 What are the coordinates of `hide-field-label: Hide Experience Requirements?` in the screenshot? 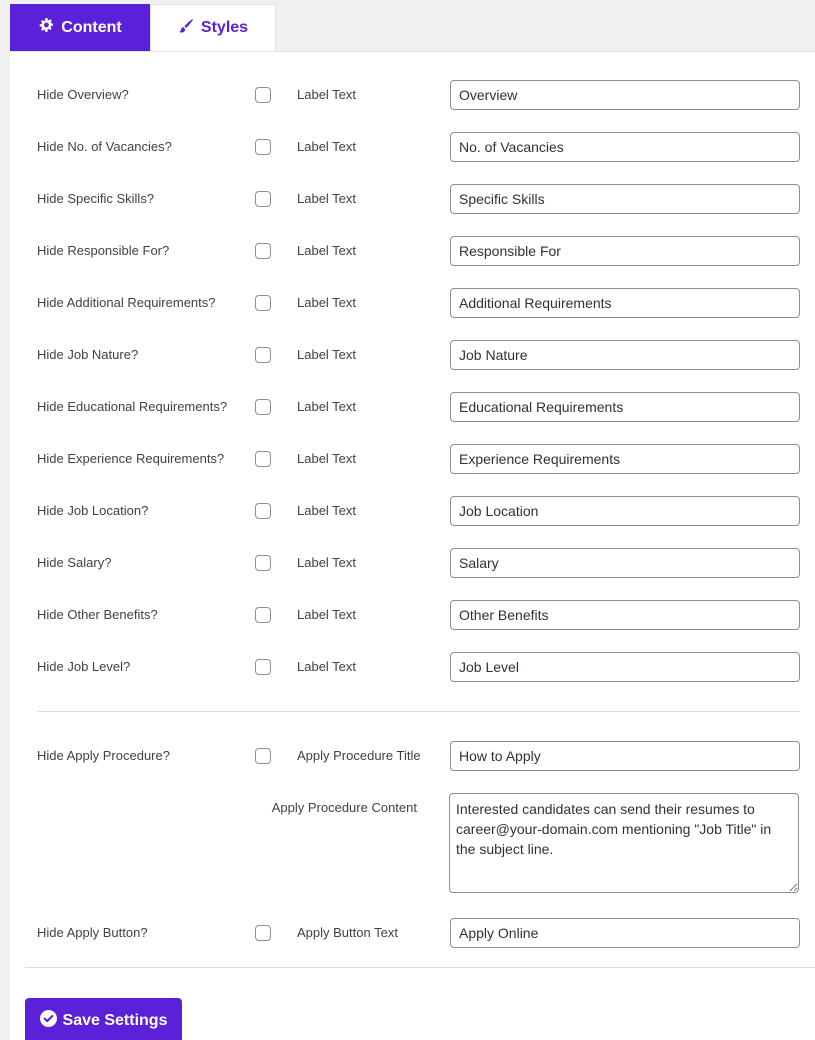 It's located at (131, 458).